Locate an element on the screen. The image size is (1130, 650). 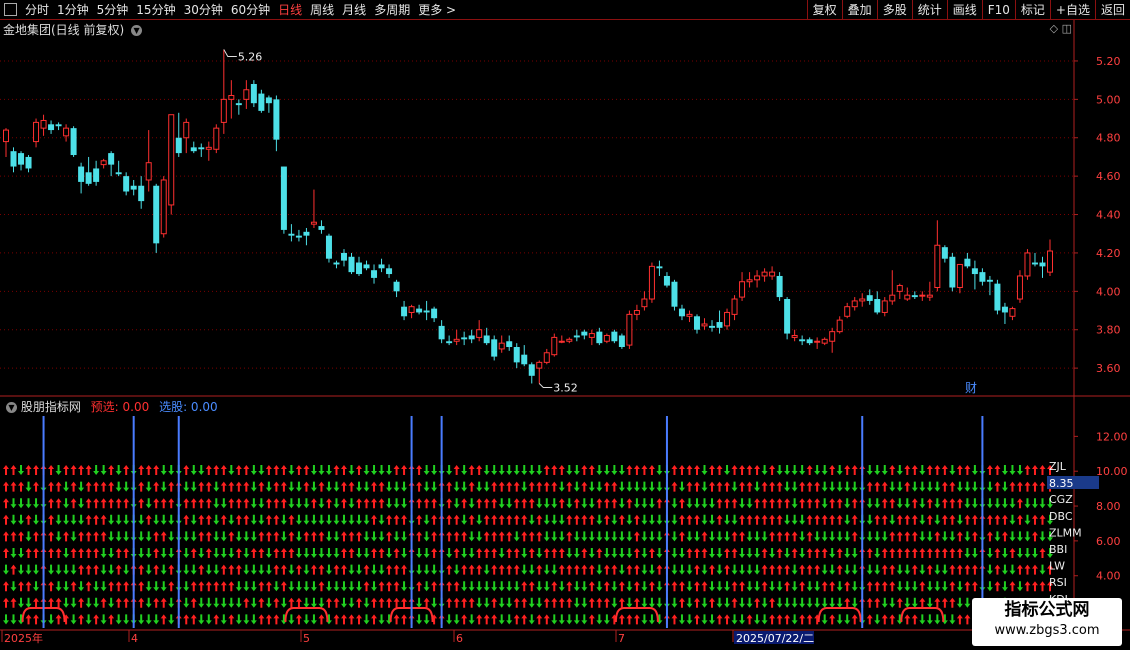
signal-row-label-0: ZJL is located at coordinates (1058, 466).